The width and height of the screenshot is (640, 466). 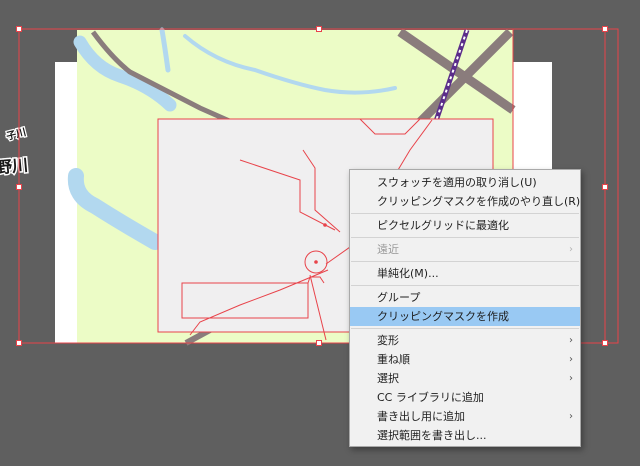 What do you see at coordinates (465, 378) in the screenshot?
I see `menu-item: 選択 ›` at bounding box center [465, 378].